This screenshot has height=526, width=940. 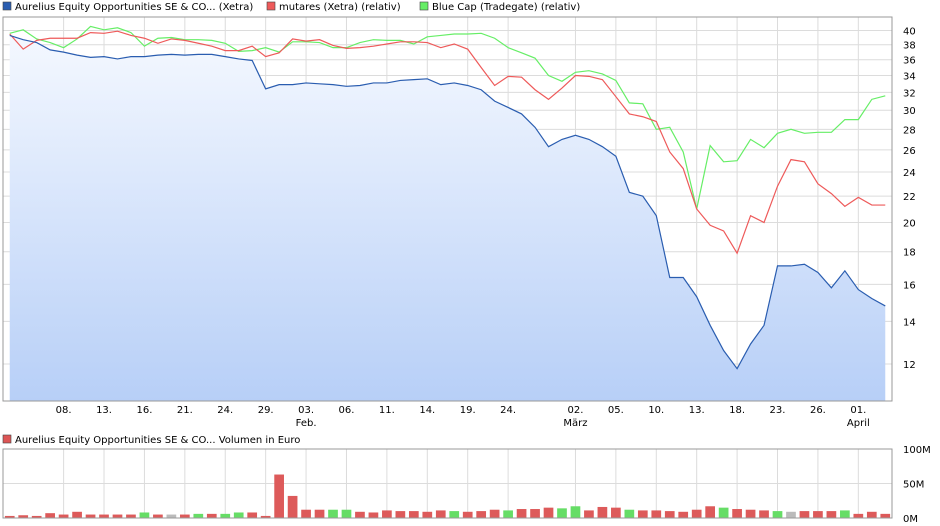 What do you see at coordinates (387, 410) in the screenshot?
I see `x-tick-label: 11.` at bounding box center [387, 410].